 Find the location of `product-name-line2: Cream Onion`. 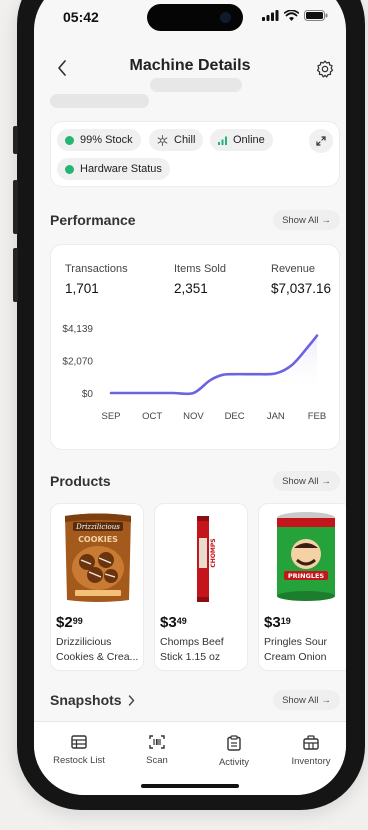

product-name-line2: Cream Onion is located at coordinates (295, 657).